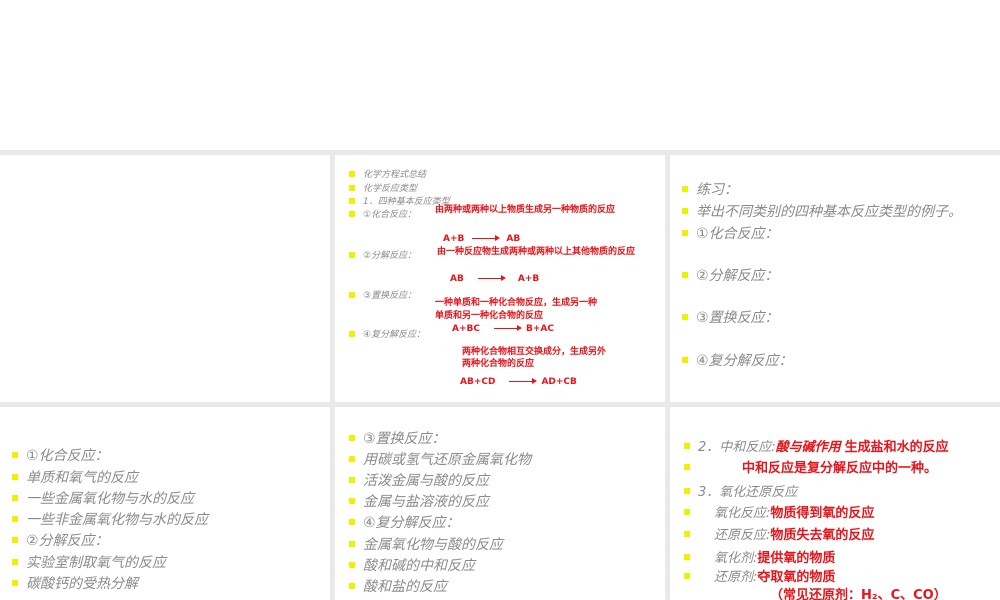 This screenshot has height=600, width=1000. I want to click on bullet-line: 还原剂: 夺取氧的物质, so click(759, 575).